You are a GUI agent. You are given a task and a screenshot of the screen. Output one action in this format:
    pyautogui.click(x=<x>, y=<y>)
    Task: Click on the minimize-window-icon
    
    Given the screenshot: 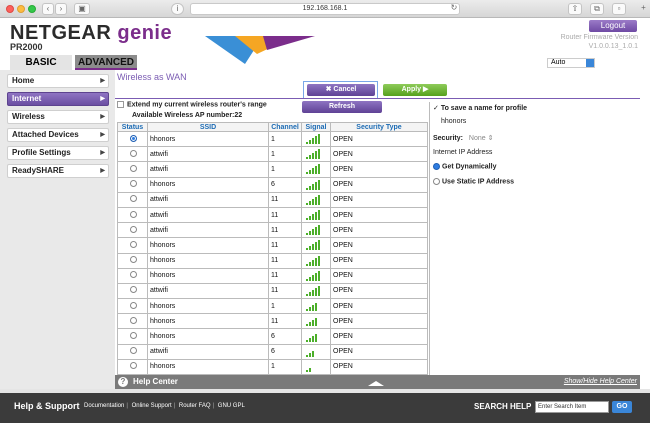 What is the action you would take?
    pyautogui.click(x=21, y=9)
    